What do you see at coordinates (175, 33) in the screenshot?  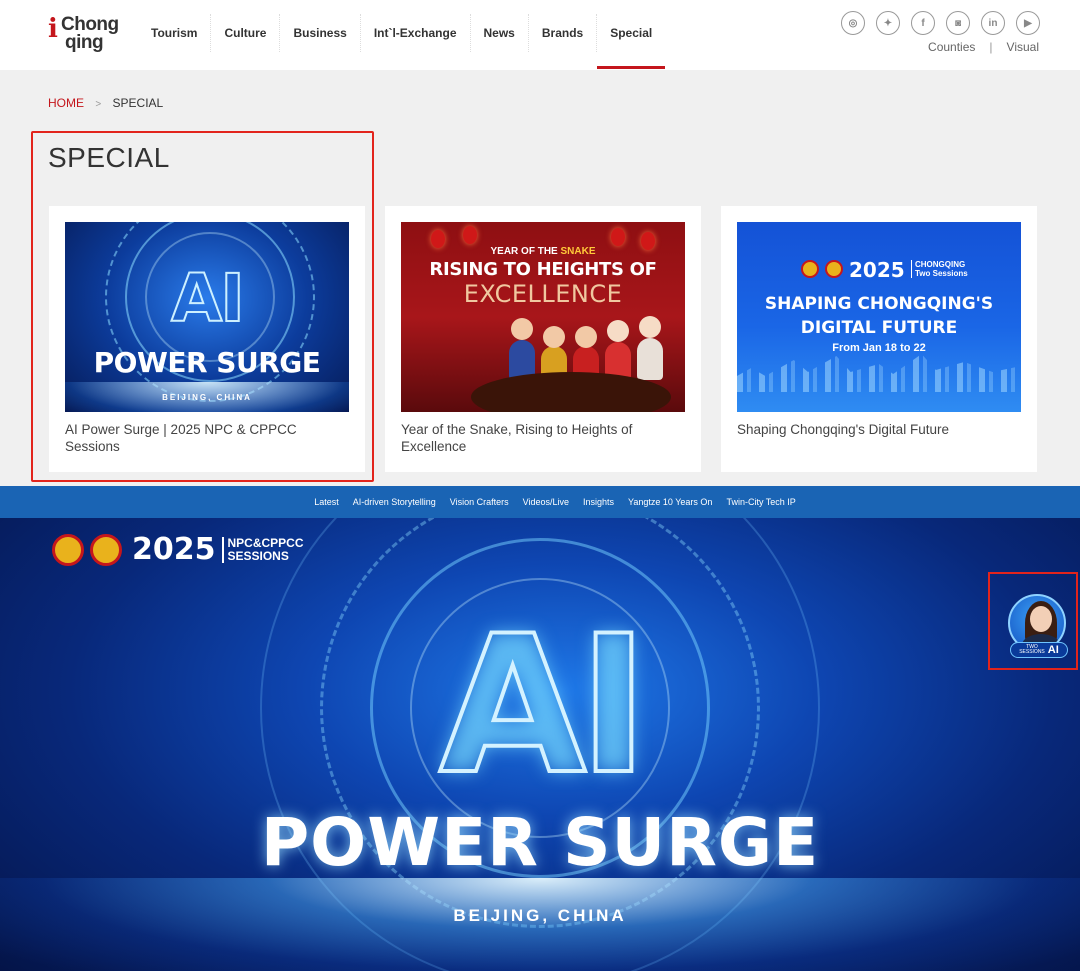 I see `nav-tourism: Tourism` at bounding box center [175, 33].